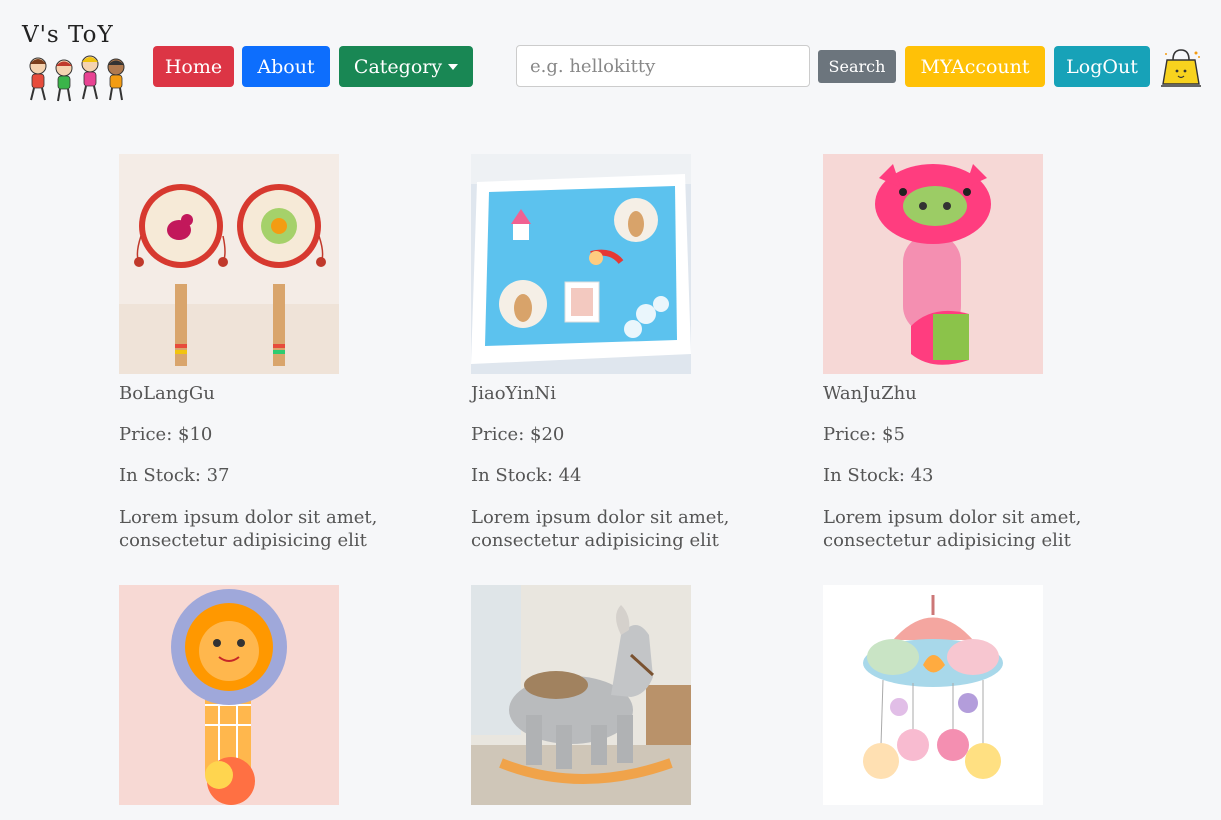 The image size is (1221, 820). Describe the element at coordinates (933, 695) in the screenshot. I see `crib-mobile-image` at that location.